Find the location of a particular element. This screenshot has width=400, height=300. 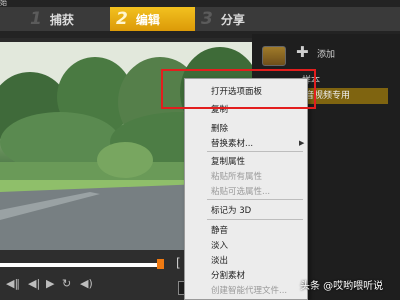

tab-capture: 1 捕获 is located at coordinates (55, 19).